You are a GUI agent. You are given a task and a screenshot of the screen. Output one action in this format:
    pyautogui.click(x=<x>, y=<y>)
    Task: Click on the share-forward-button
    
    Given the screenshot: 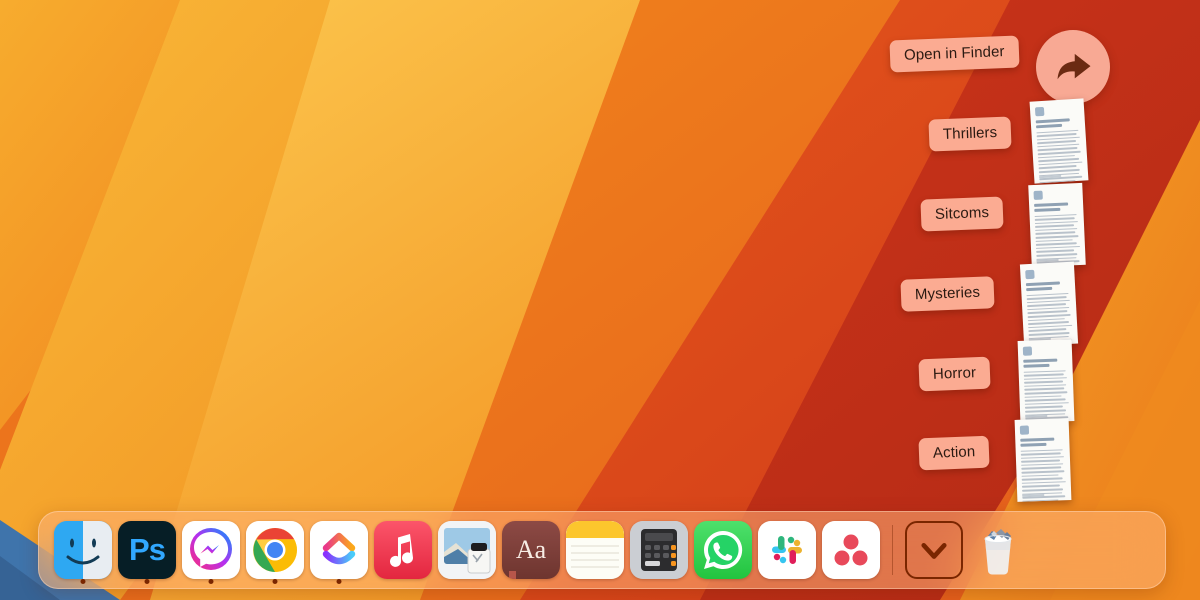 What is the action you would take?
    pyautogui.click(x=1073, y=67)
    